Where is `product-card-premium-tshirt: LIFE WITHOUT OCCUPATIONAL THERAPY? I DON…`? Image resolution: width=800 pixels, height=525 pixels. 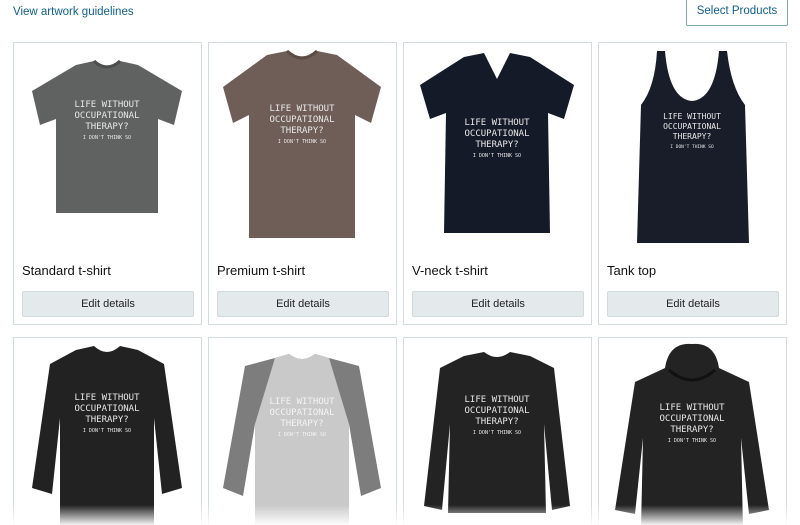
product-card-premium-tshirt: LIFE WITHOUT OCCUPATIONAL THERAPY? I DON… is located at coordinates (302, 183).